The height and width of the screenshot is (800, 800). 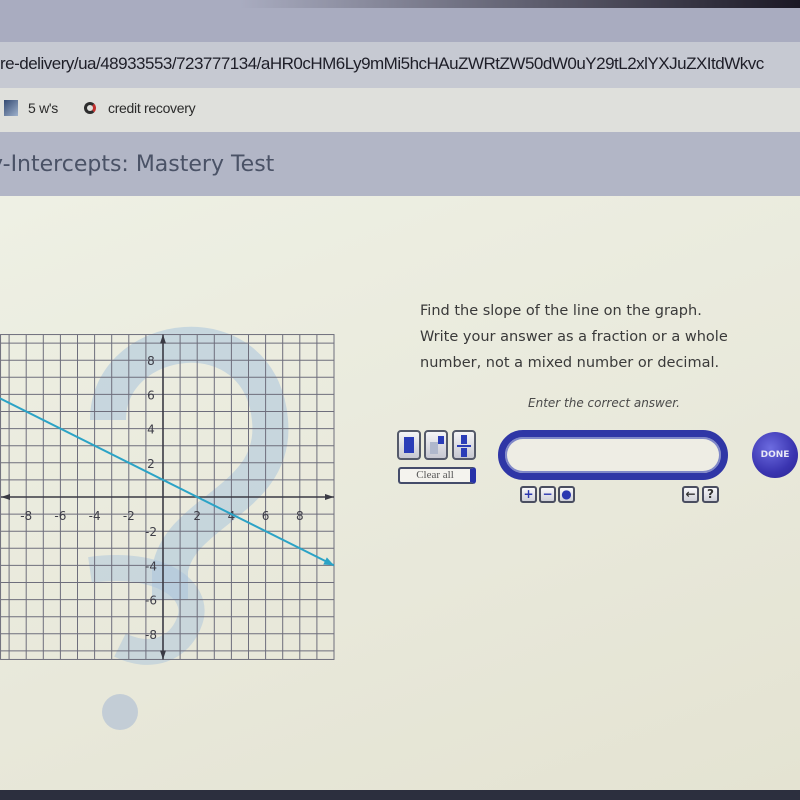 What do you see at coordinates (300, 516) in the screenshot?
I see `x-tick-label: 8` at bounding box center [300, 516].